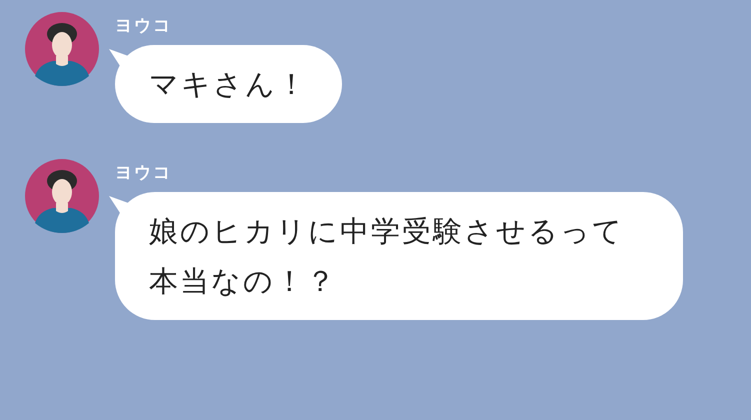 This screenshot has height=420, width=751. What do you see at coordinates (387, 256) in the screenshot?
I see `message-text: 娘のヒカリに中学受験させるって本当なの！？` at bounding box center [387, 256].